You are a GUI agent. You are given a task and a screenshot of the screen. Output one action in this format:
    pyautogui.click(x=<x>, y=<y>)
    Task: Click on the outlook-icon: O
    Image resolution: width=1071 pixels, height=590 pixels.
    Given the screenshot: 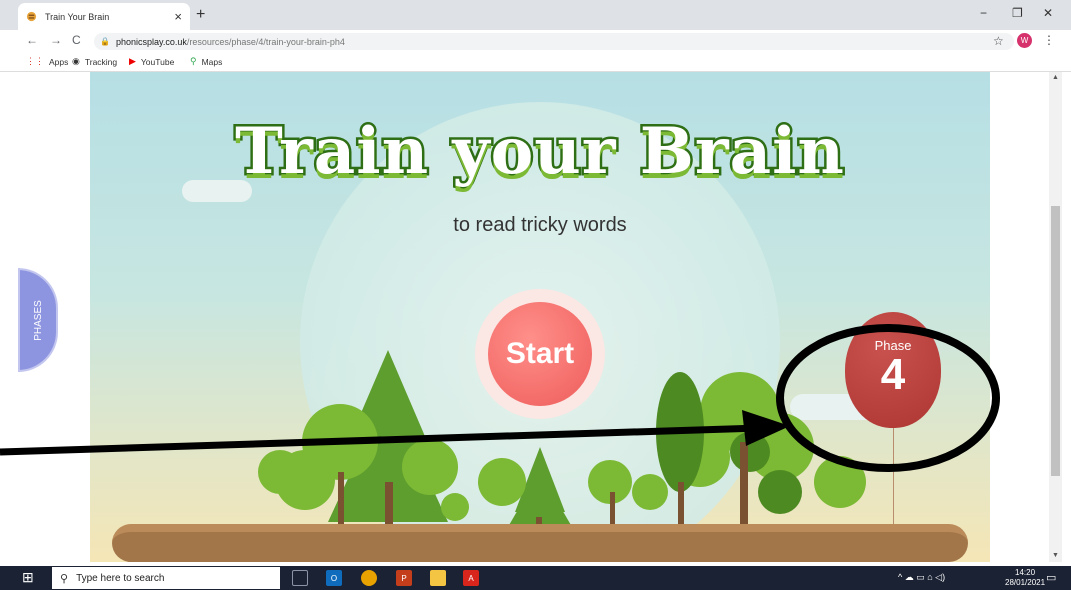 What is the action you would take?
    pyautogui.click(x=334, y=578)
    